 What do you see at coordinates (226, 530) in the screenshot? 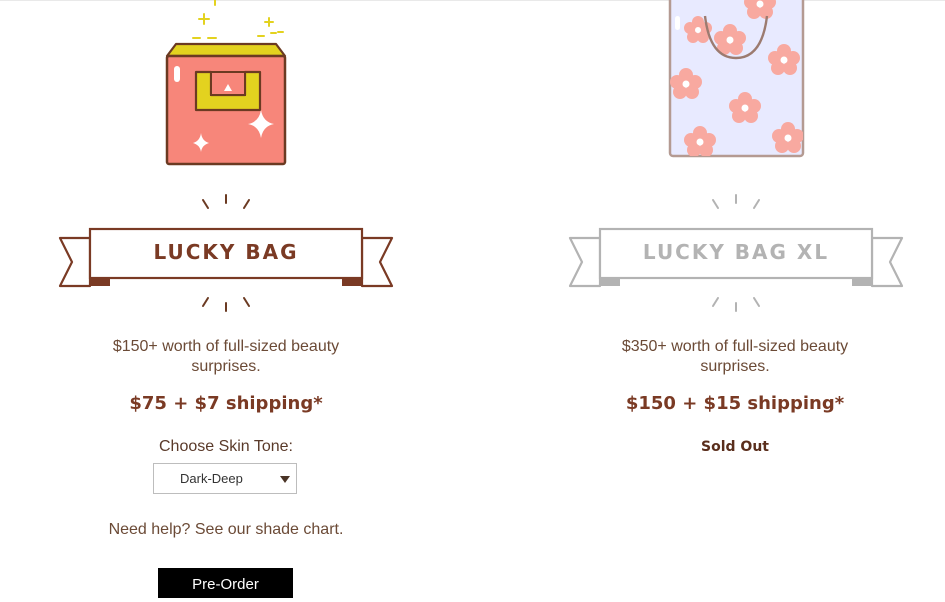
I see `shade-chart-help: Need help? See our shade chart.` at bounding box center [226, 530].